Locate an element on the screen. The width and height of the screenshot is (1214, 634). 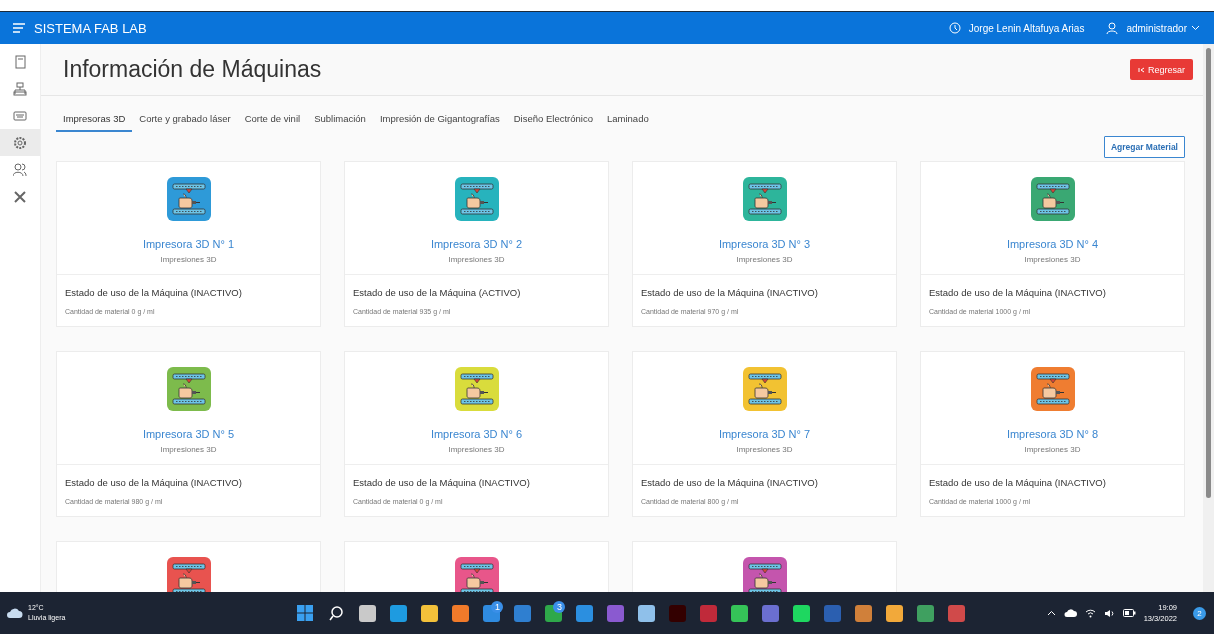
notification-count: 2 is located at coordinates (1199, 613).